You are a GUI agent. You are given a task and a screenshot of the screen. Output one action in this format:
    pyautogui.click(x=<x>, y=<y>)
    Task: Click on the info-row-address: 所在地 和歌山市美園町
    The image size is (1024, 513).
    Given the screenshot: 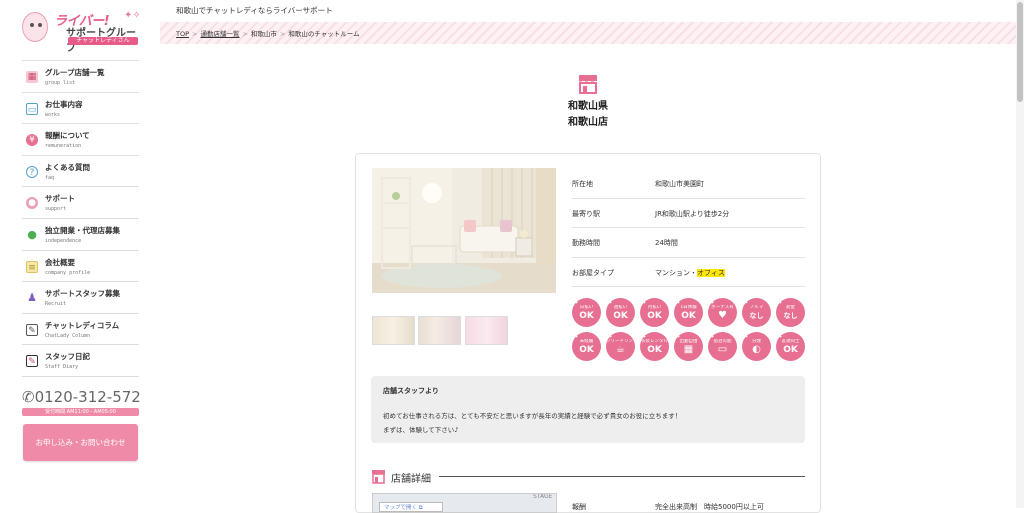 What is the action you would take?
    pyautogui.click(x=688, y=184)
    